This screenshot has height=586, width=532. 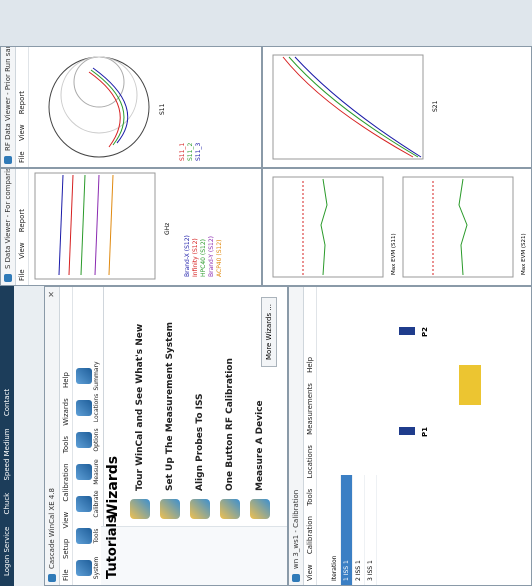 I want to click on v1-menu-file: File, so click(x=22, y=275).